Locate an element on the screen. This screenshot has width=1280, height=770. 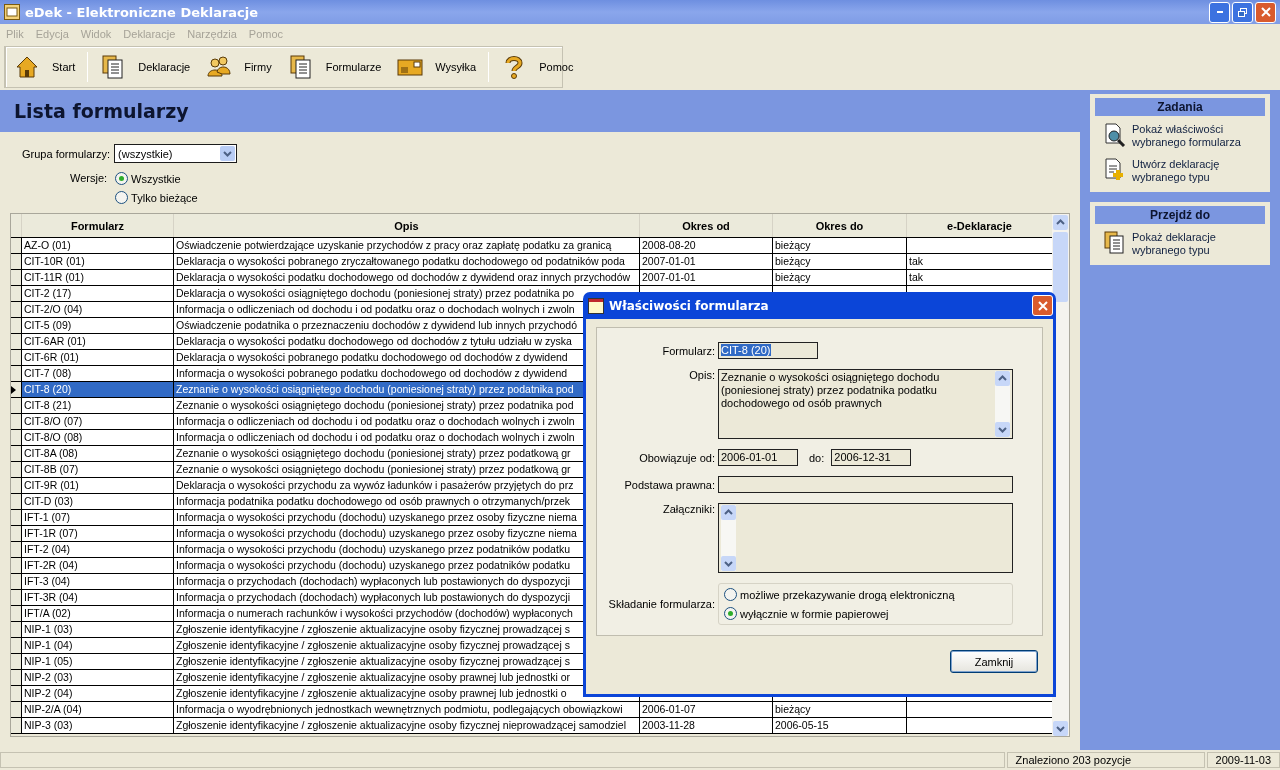
table-row: CIT-11R (01) Deklaracja o wysokości podatku dochodowego od dochodów z dywidend oraz innych przychodów 2007-01-01 bieżący tak is located at coordinates (531, 278).